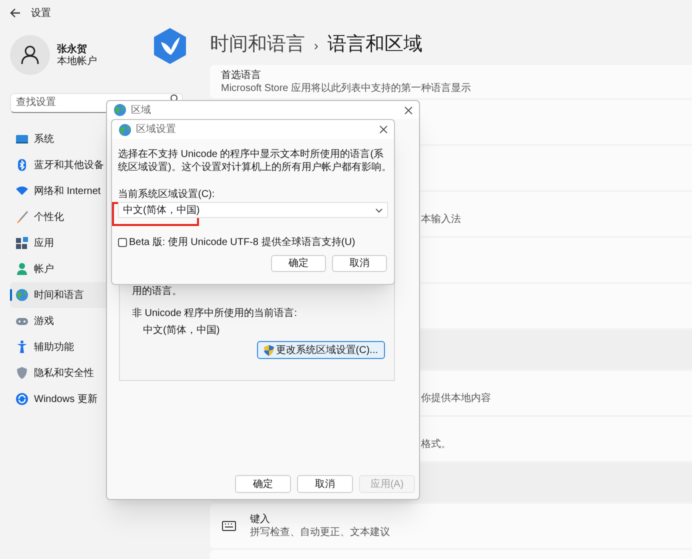 The image size is (692, 559). I want to click on description-text: 选择在不支持 Unicode 的程序中显示文本时所使用的语言(系统区域设置)。这个设置对计算机上的所有用户帐户都有影响。, so click(255, 161).